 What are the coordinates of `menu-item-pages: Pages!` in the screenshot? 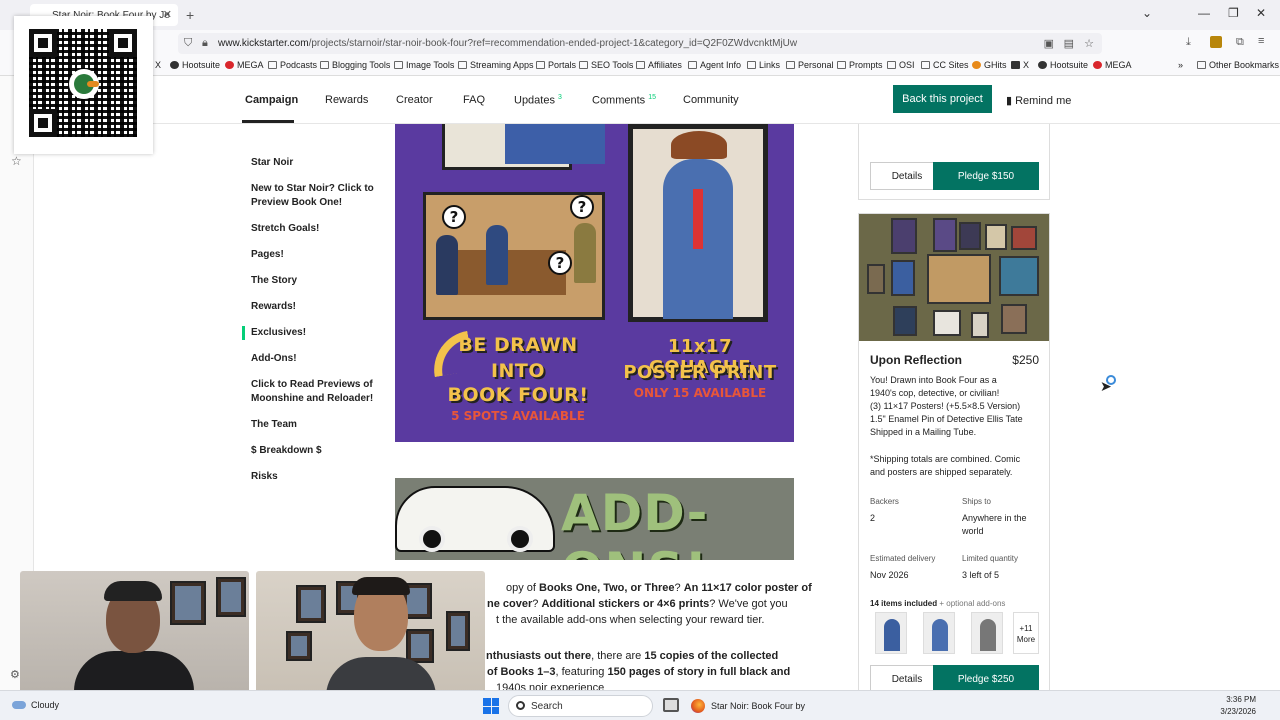 It's located at (313, 255).